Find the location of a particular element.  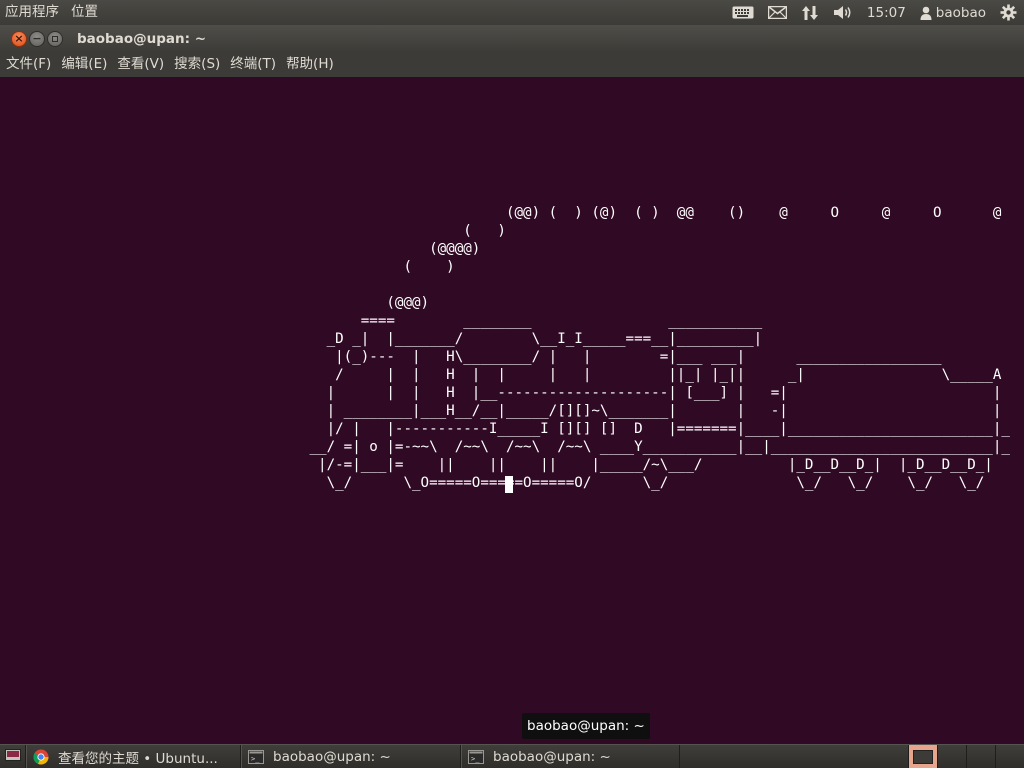

taskbar-tooltip: baobao@upan: ~ is located at coordinates (586, 726).